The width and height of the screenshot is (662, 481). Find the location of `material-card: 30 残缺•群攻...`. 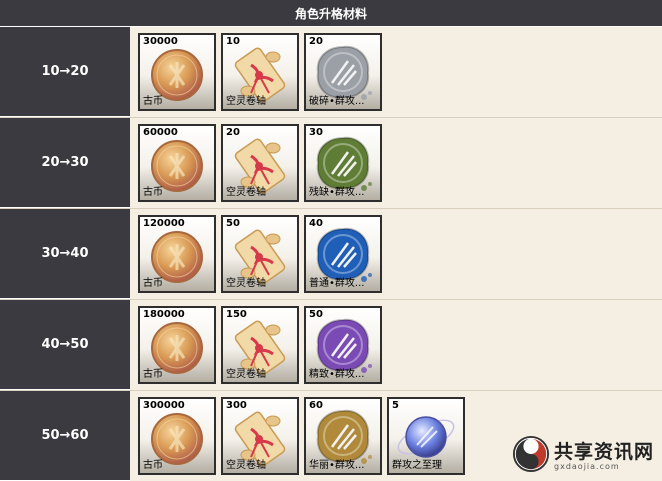

material-card: 30 残缺•群攻... is located at coordinates (343, 163).